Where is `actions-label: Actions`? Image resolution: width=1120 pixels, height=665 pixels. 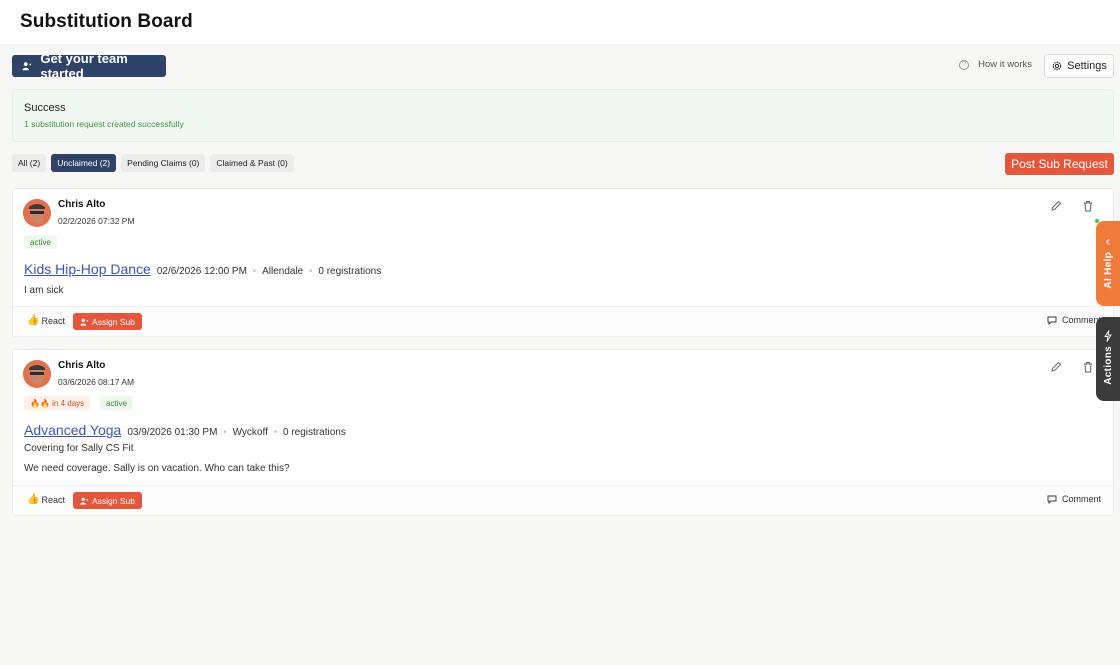 actions-label: Actions is located at coordinates (1108, 365).